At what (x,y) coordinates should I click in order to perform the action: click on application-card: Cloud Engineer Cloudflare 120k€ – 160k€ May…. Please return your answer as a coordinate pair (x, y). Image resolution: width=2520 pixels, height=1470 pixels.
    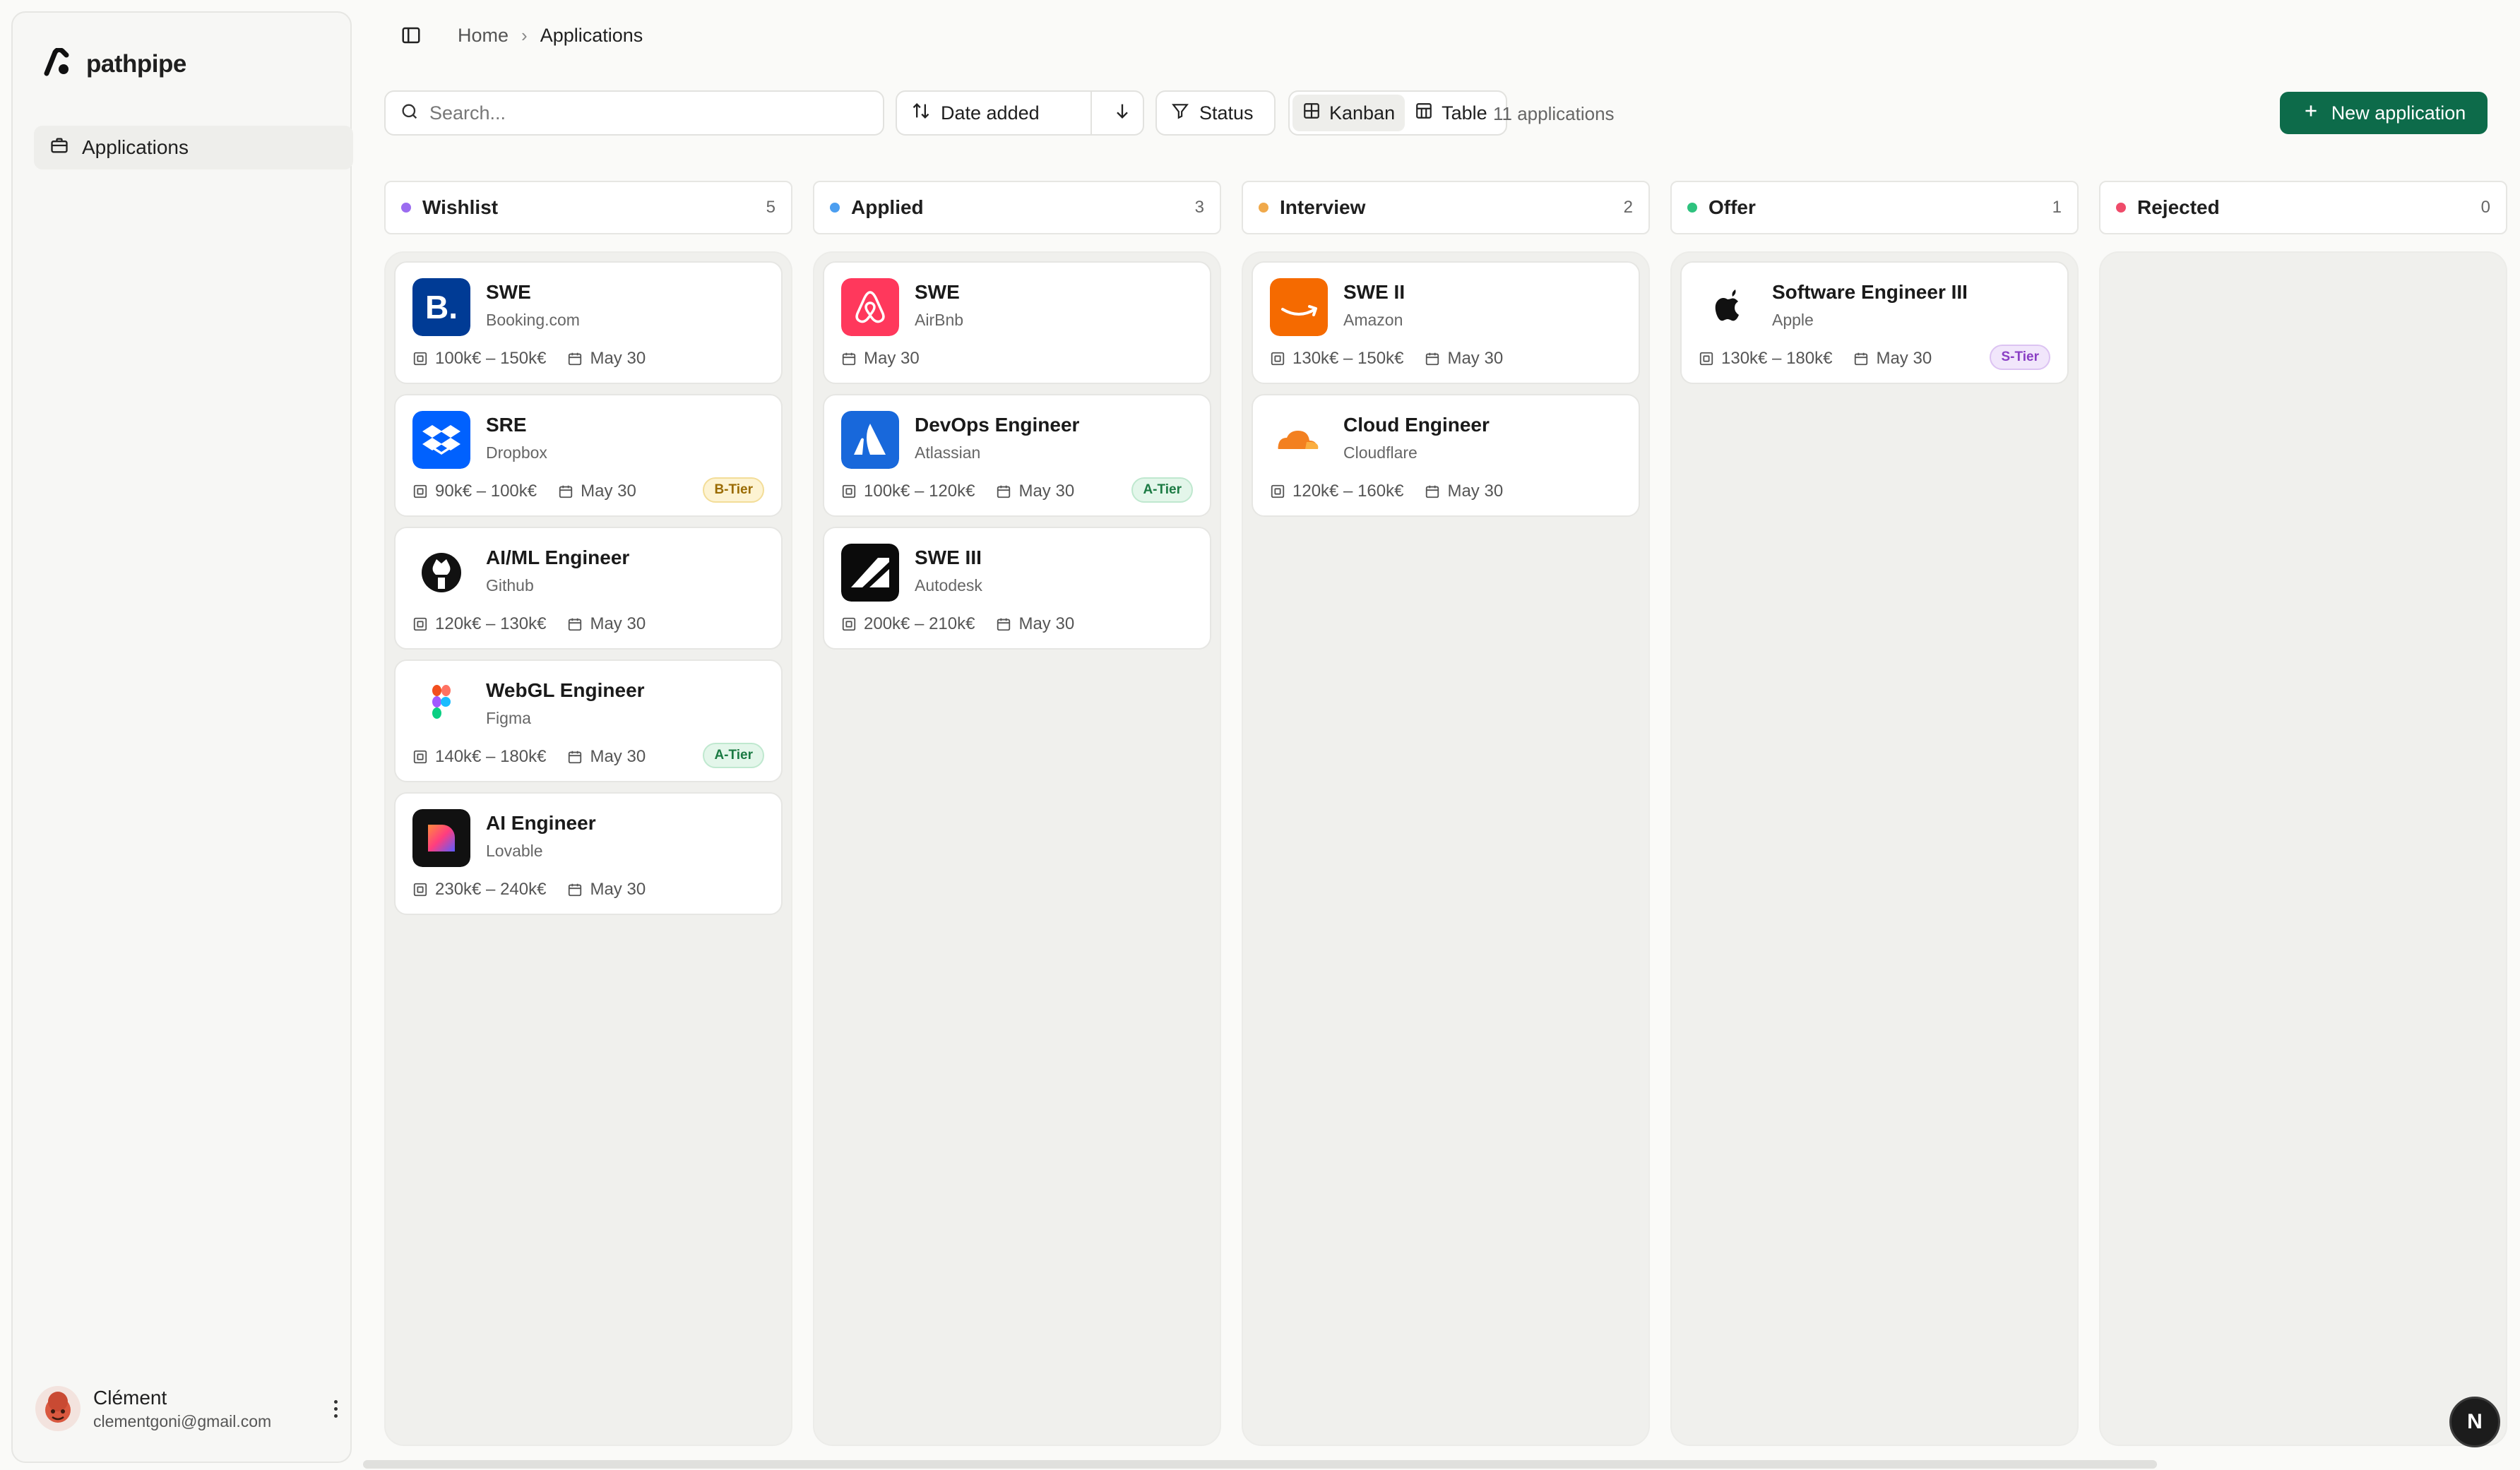
    Looking at the image, I should click on (1446, 456).